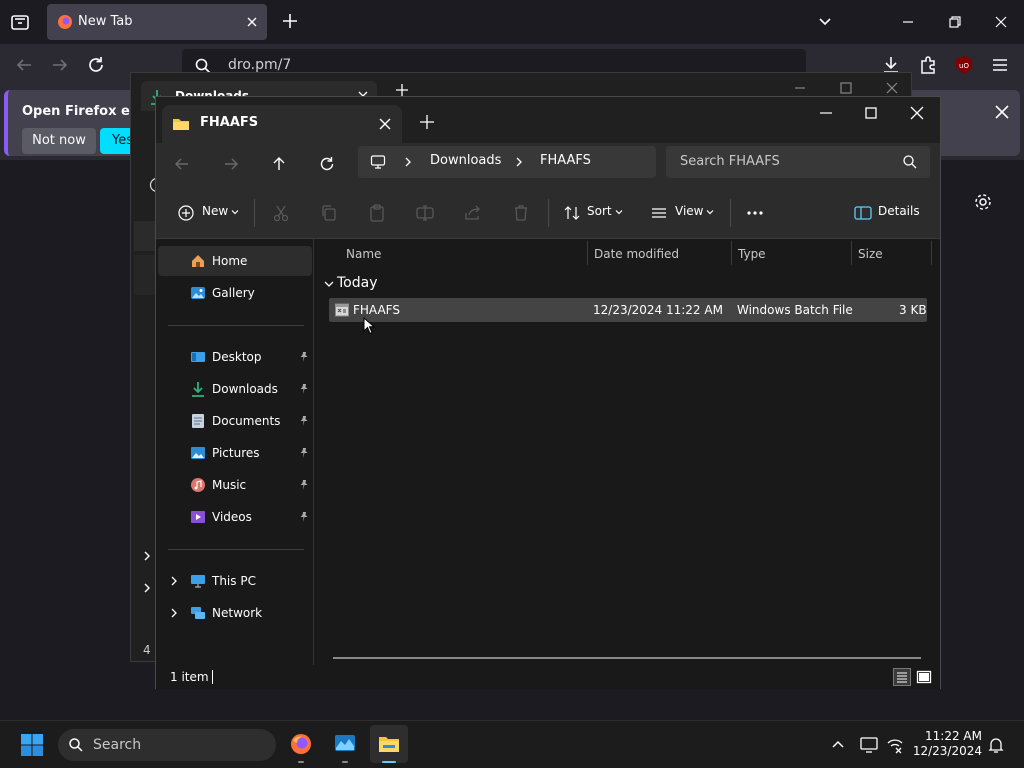 This screenshot has width=1024, height=768. I want to click on horizontal-scrollbar, so click(627, 658).